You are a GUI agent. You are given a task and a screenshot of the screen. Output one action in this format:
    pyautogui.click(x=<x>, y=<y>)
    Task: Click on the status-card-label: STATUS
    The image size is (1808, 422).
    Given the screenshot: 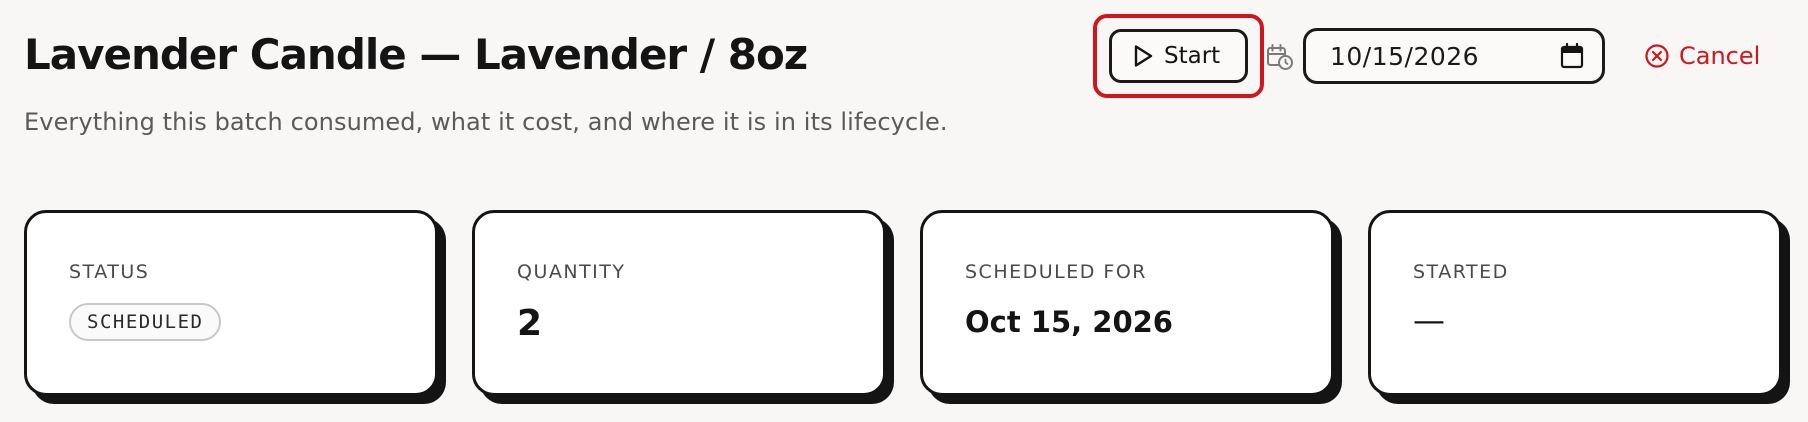 What is the action you would take?
    pyautogui.click(x=109, y=272)
    